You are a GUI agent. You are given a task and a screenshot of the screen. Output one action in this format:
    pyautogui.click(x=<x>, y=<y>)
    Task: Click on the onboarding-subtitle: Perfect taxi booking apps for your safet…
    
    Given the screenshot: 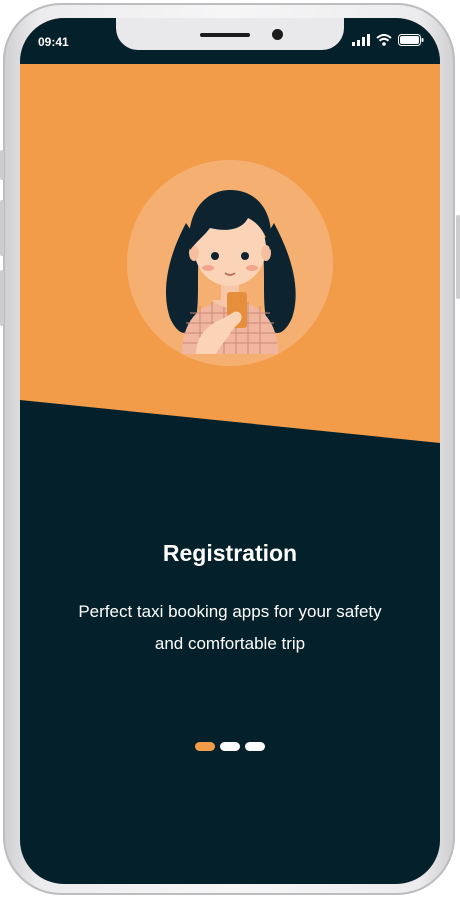 What is the action you would take?
    pyautogui.click(x=230, y=627)
    